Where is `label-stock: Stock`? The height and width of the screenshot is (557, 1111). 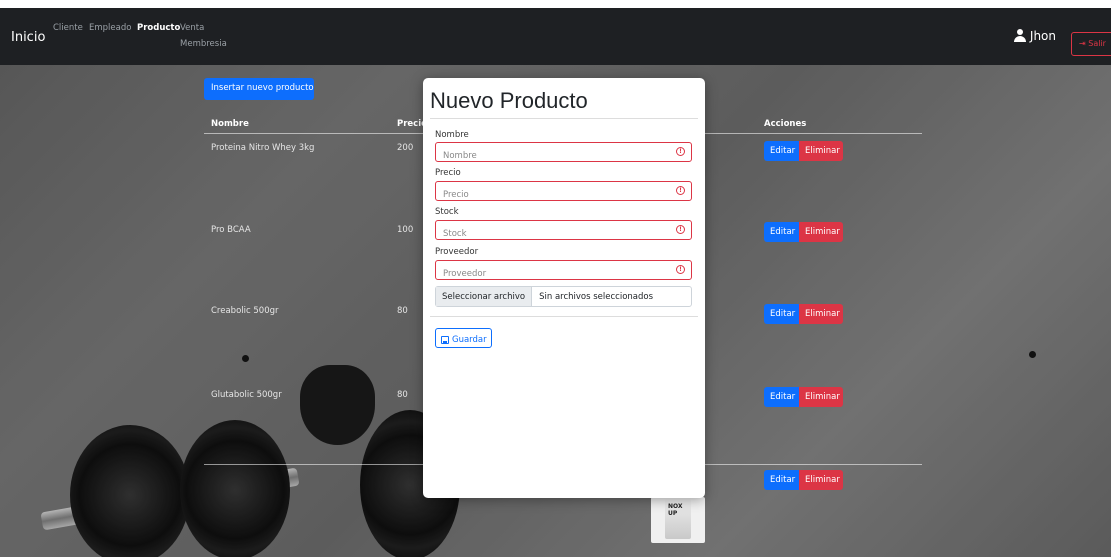 label-stock: Stock is located at coordinates (447, 212).